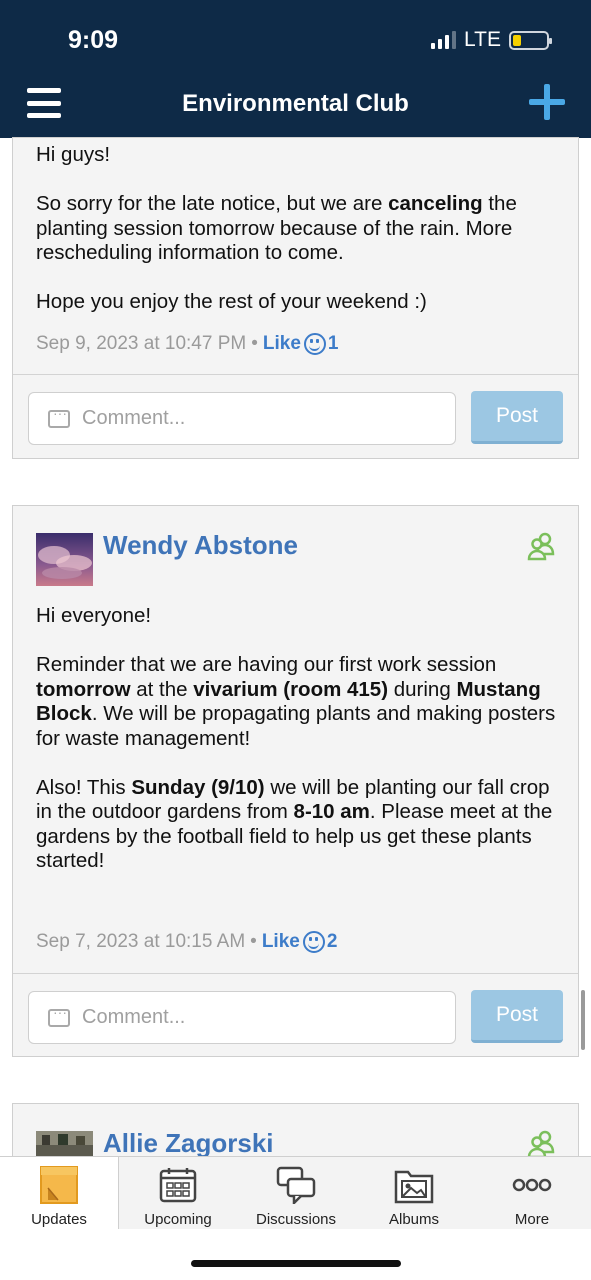  I want to click on members-icon, so click(542, 546).